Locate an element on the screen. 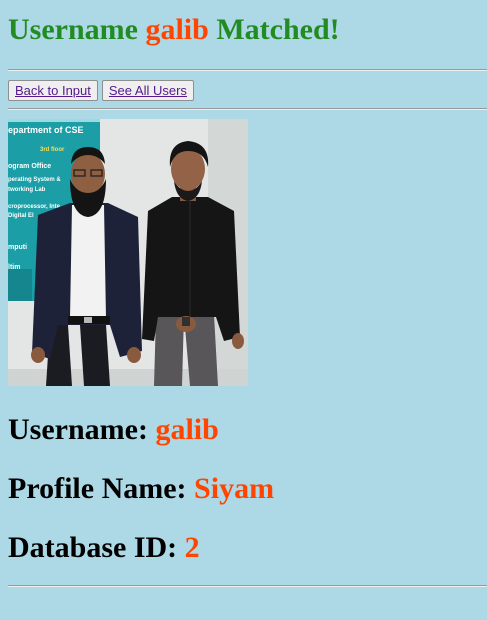  sign-line-5: tworking Lab is located at coordinates (27, 190).